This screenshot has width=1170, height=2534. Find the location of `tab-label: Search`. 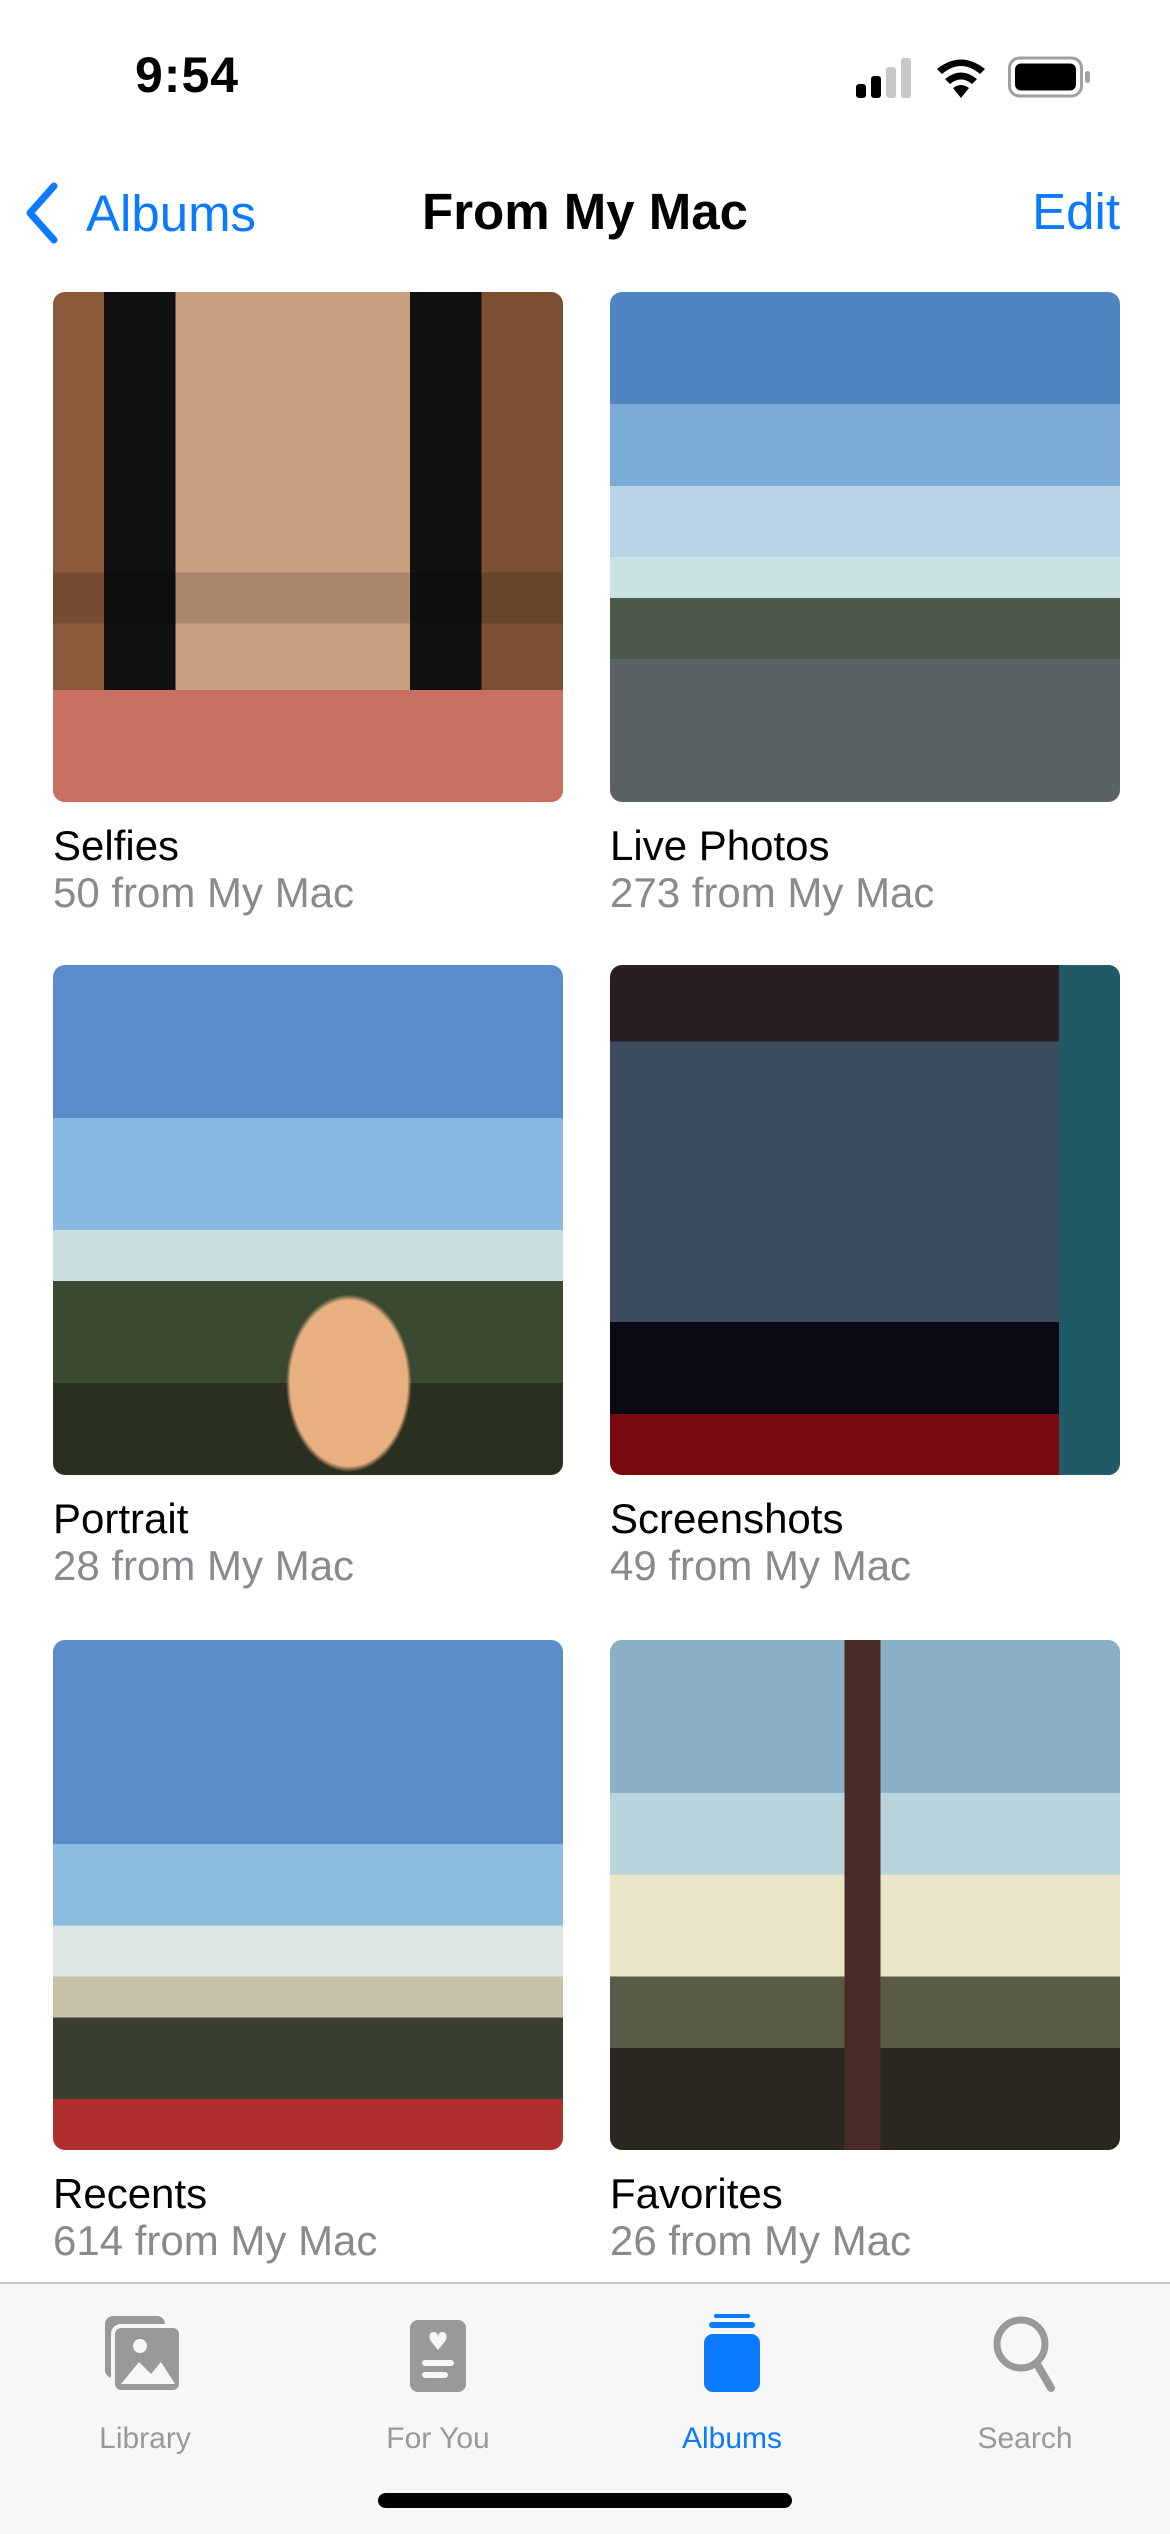

tab-label: Search is located at coordinates (1025, 2438).